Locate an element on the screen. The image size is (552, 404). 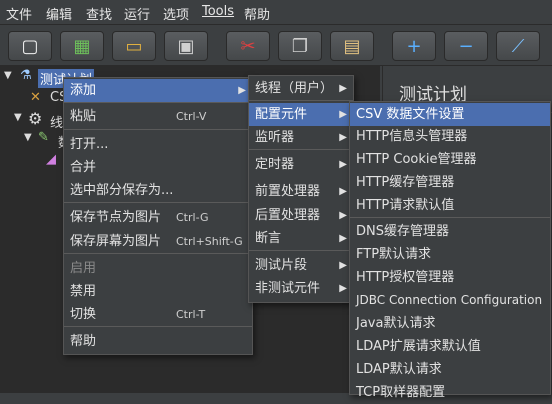
templates-icon: ▦ is located at coordinates (82, 46).